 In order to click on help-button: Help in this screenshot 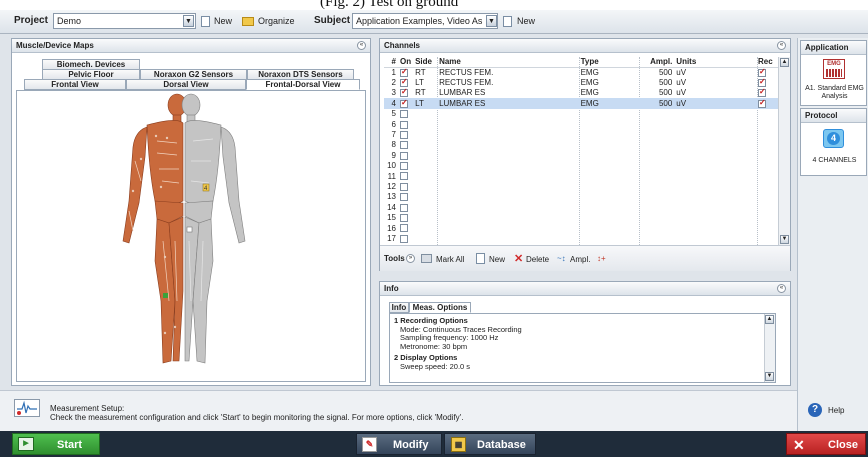, I will do `click(836, 410)`.